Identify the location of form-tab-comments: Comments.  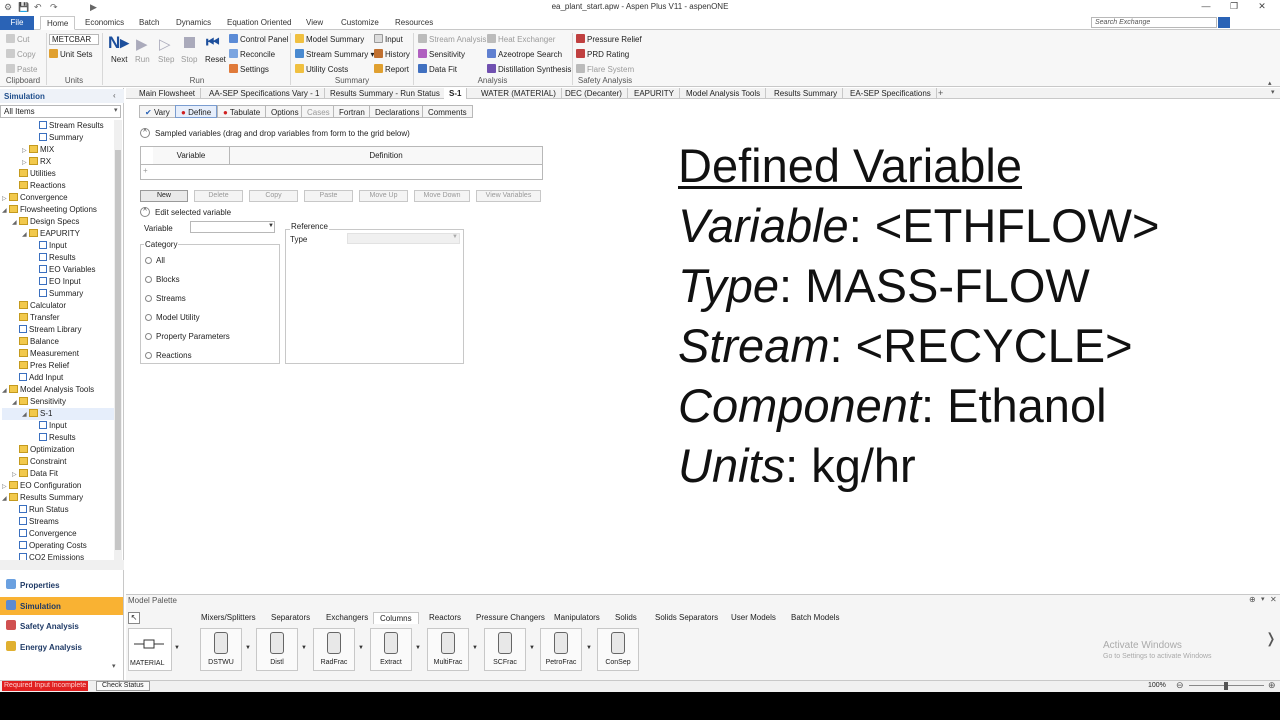
(447, 111).